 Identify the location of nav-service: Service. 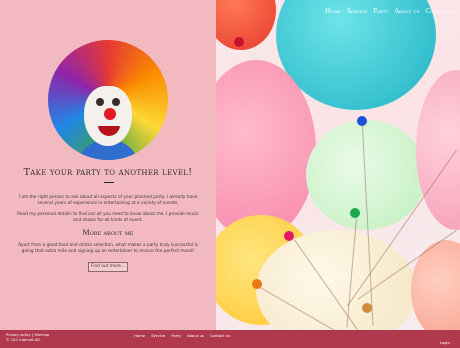
(357, 11).